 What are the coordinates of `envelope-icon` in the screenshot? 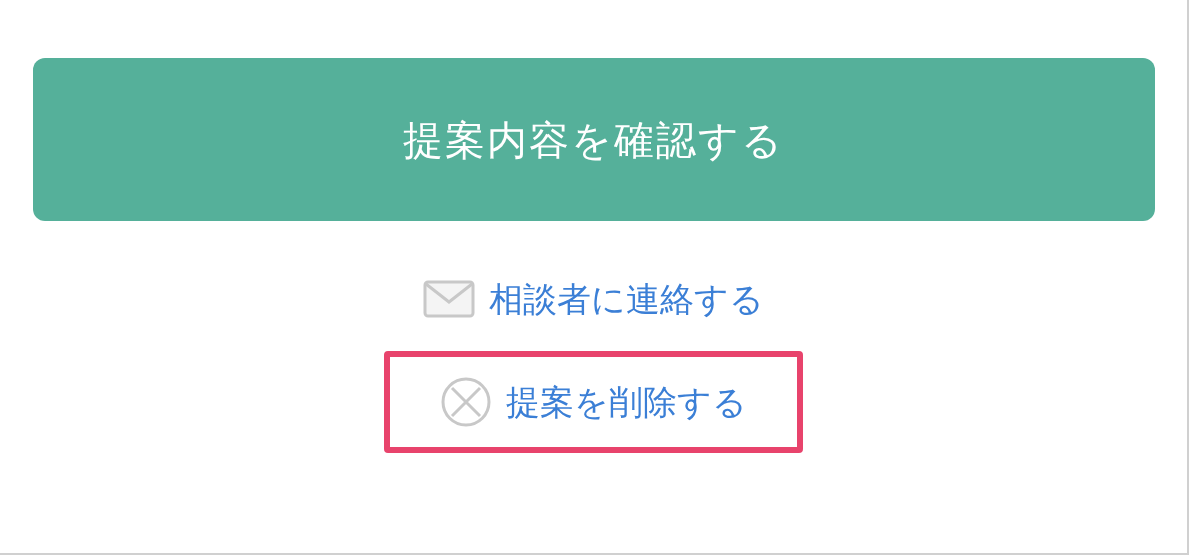 It's located at (449, 299).